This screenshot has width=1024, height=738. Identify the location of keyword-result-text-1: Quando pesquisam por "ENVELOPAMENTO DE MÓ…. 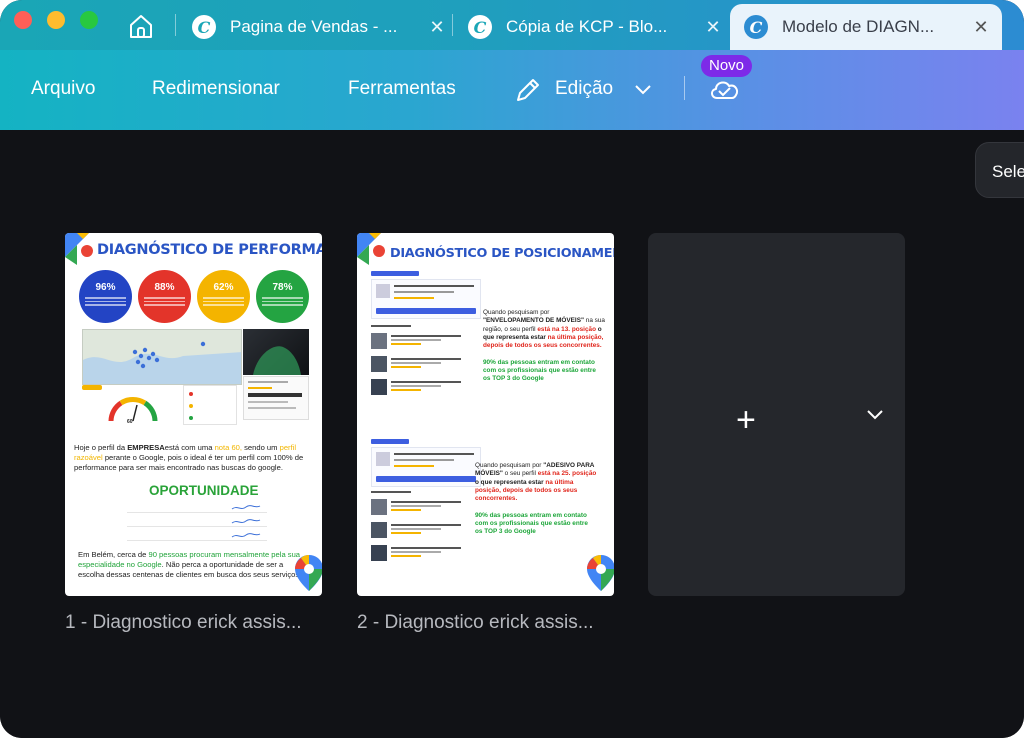
(544, 346).